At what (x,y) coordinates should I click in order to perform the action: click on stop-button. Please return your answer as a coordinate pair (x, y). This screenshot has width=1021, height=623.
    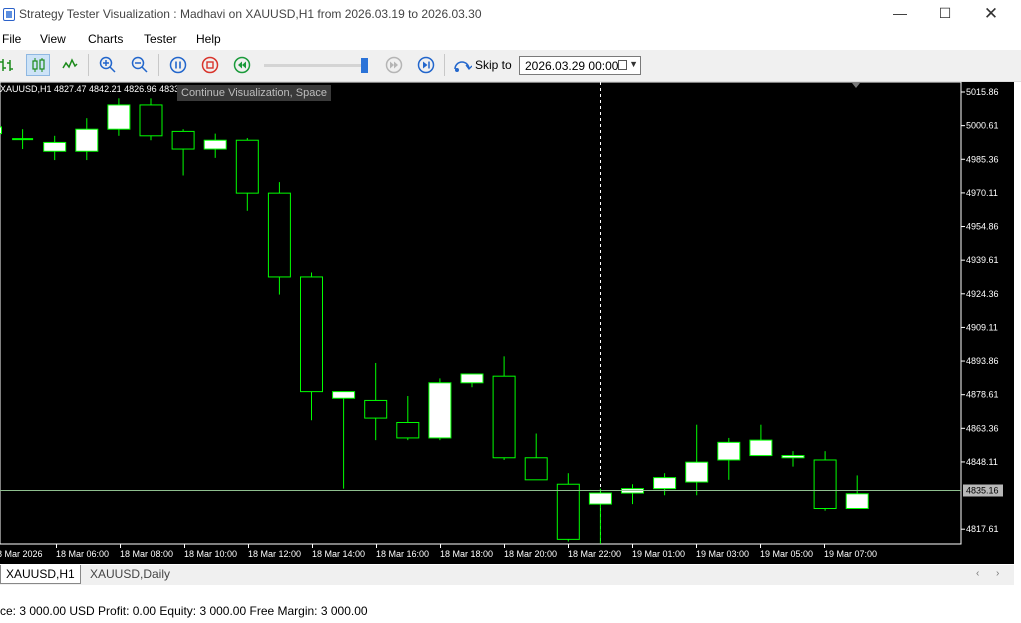
    Looking at the image, I should click on (210, 65).